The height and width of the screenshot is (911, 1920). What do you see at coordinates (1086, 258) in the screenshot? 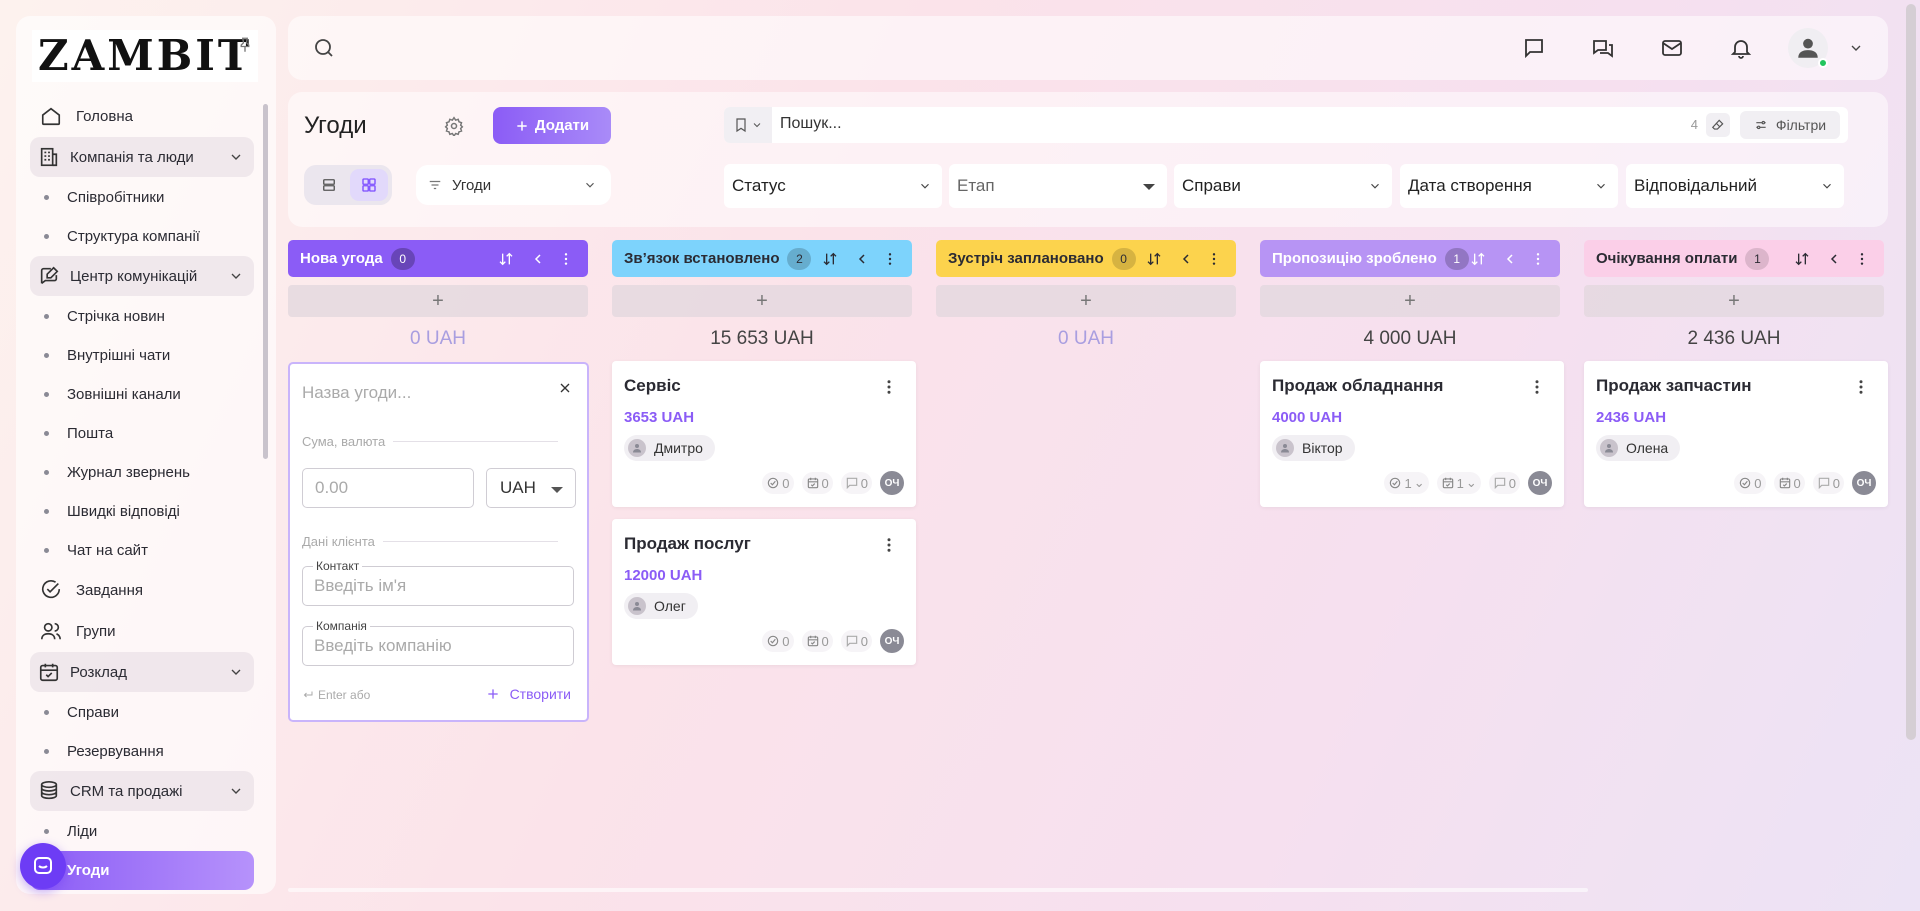
I see `column-header: Зустріч заплановано 0` at bounding box center [1086, 258].